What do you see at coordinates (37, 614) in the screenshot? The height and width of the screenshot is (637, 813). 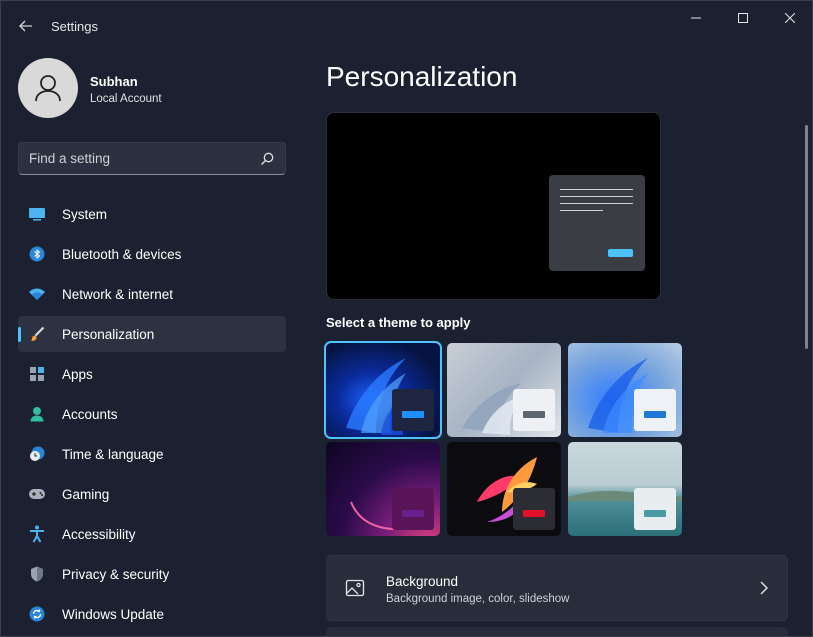 I see `windows-update-icon` at bounding box center [37, 614].